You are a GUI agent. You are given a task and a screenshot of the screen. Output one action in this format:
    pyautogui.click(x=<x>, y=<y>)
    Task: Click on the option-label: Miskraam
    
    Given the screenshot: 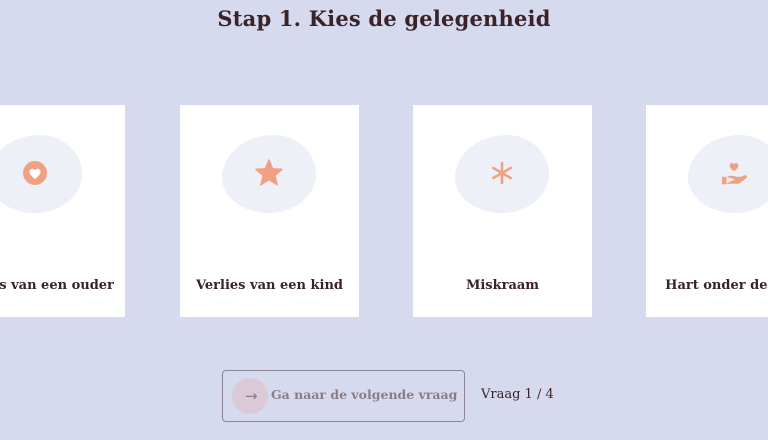 What is the action you would take?
    pyautogui.click(x=502, y=285)
    